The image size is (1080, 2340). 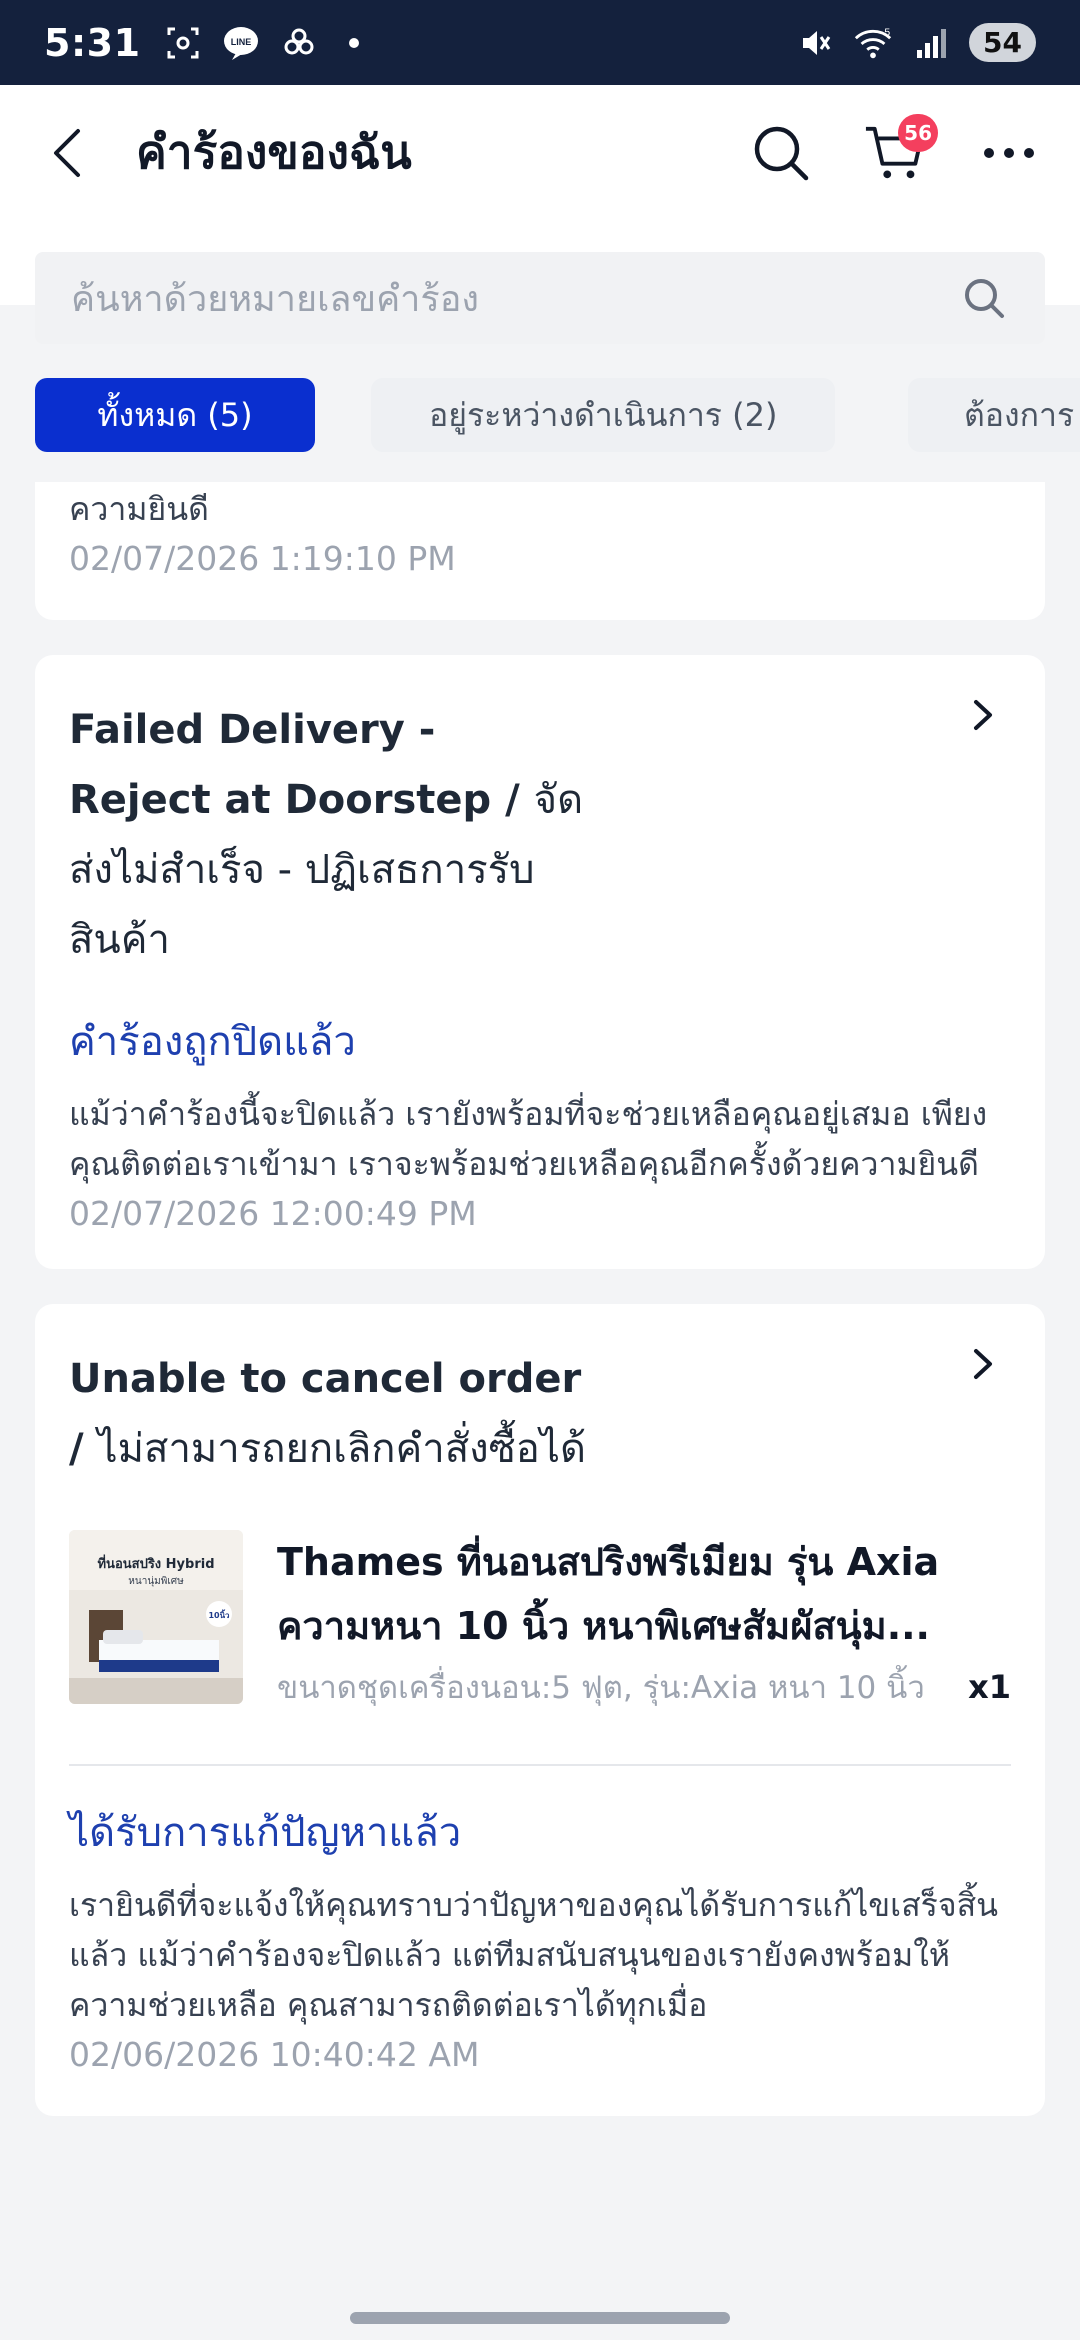 I want to click on wifi-icon: 5, so click(x=873, y=43).